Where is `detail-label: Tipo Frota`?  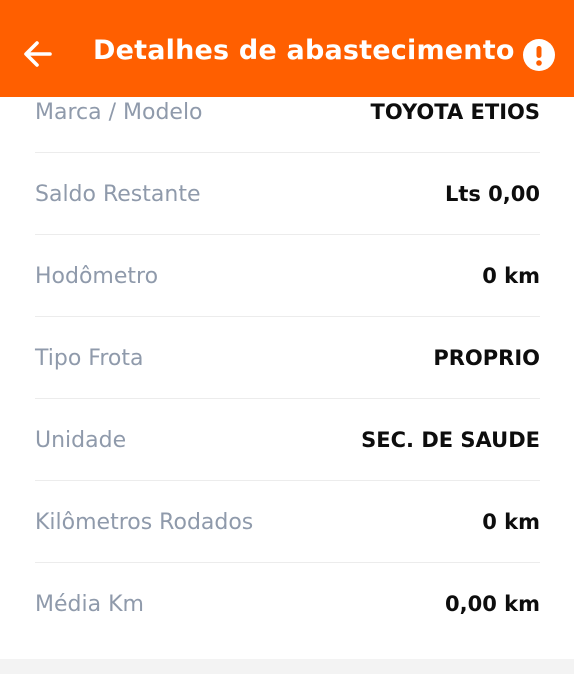 detail-label: Tipo Frota is located at coordinates (89, 358).